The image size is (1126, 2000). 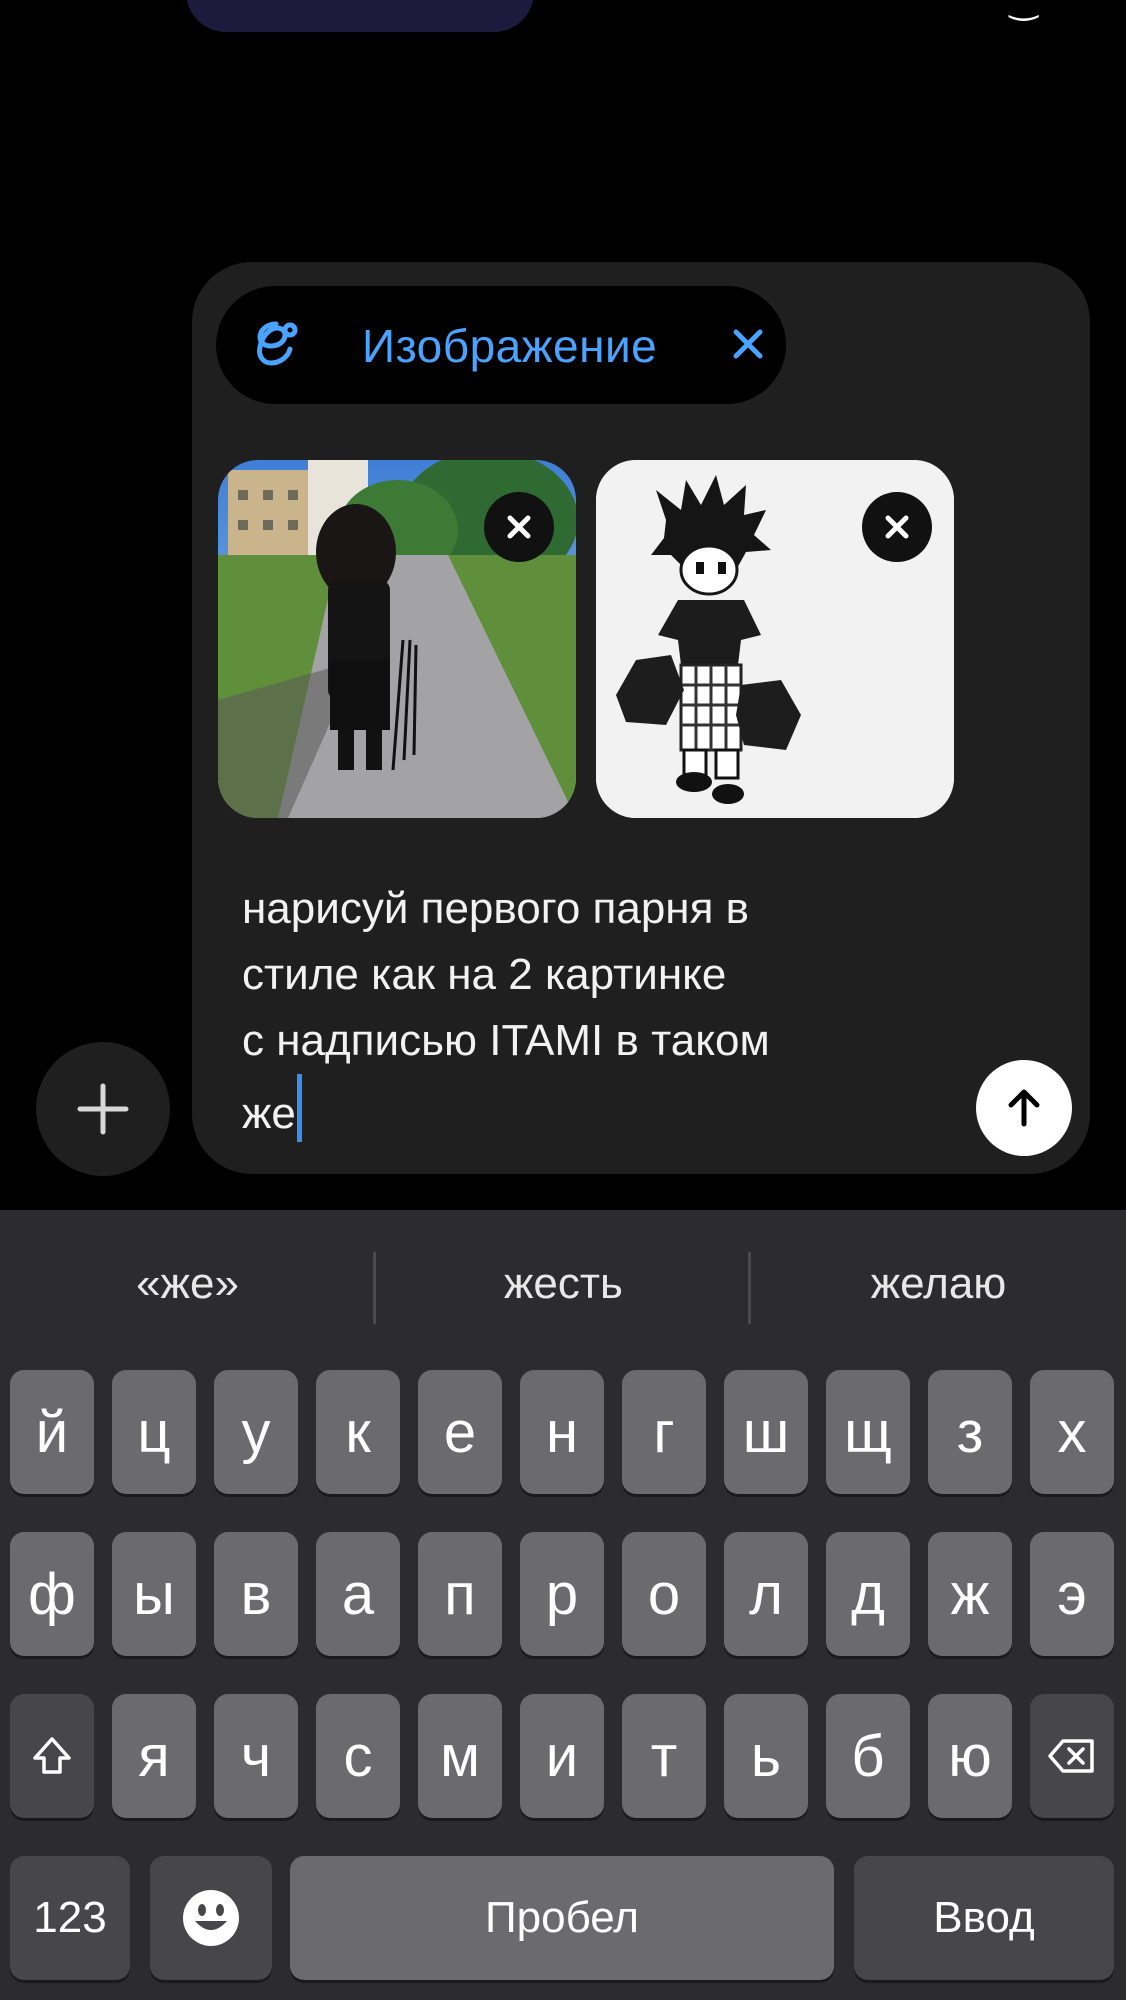 I want to click on key: п, so click(x=460, y=1594).